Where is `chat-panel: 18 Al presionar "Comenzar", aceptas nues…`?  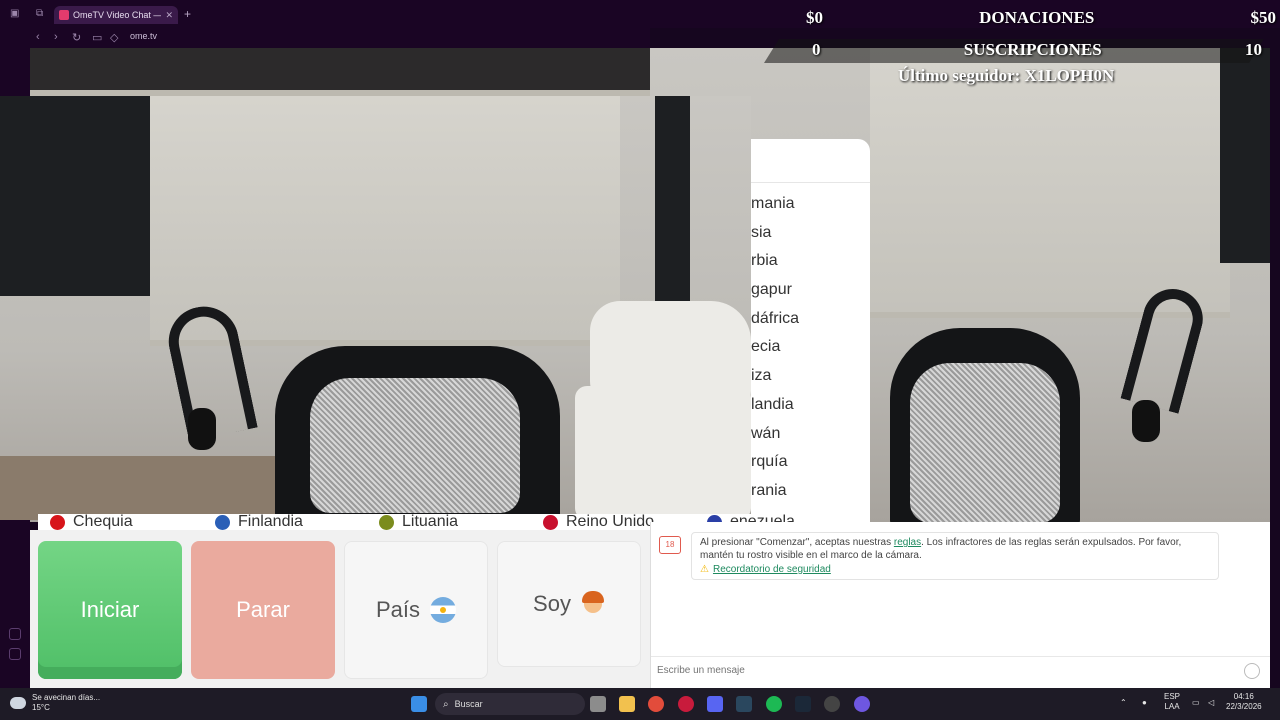 chat-panel: 18 Al presionar "Comenzar", aceptas nues… is located at coordinates (960, 605).